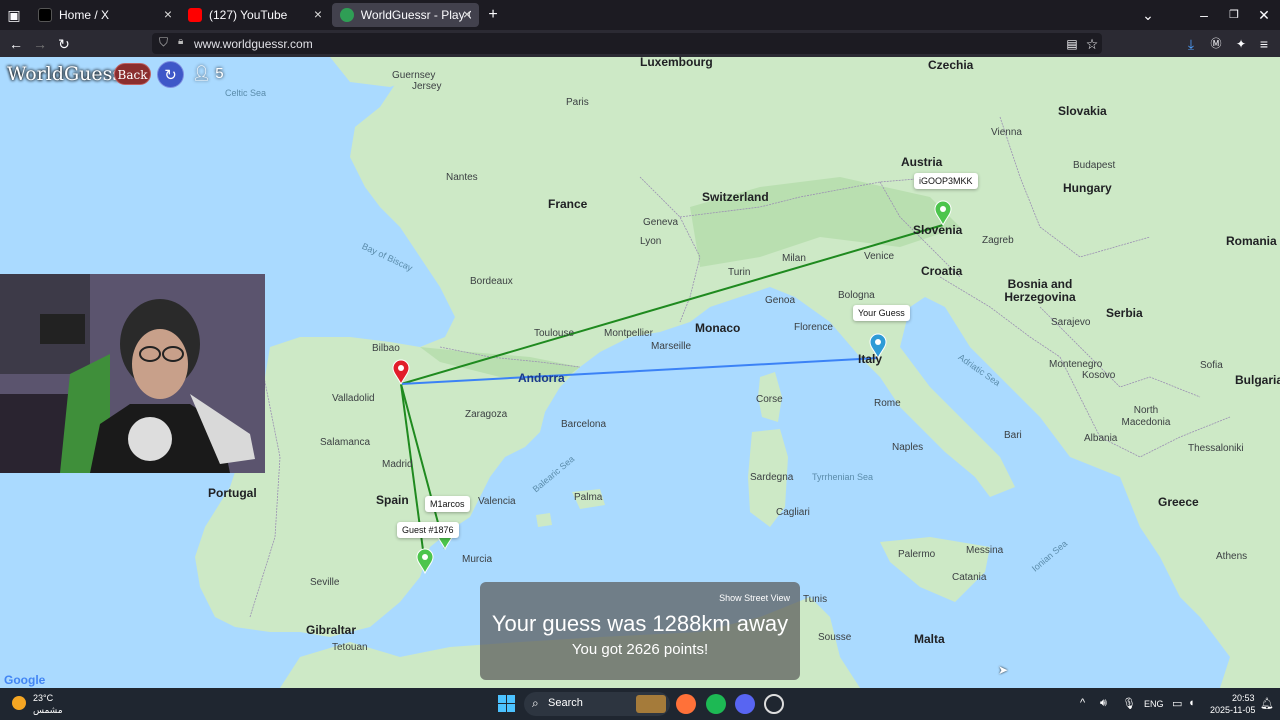 This screenshot has height=720, width=1280. I want to click on download-icon: ⤓, so click(1191, 44).